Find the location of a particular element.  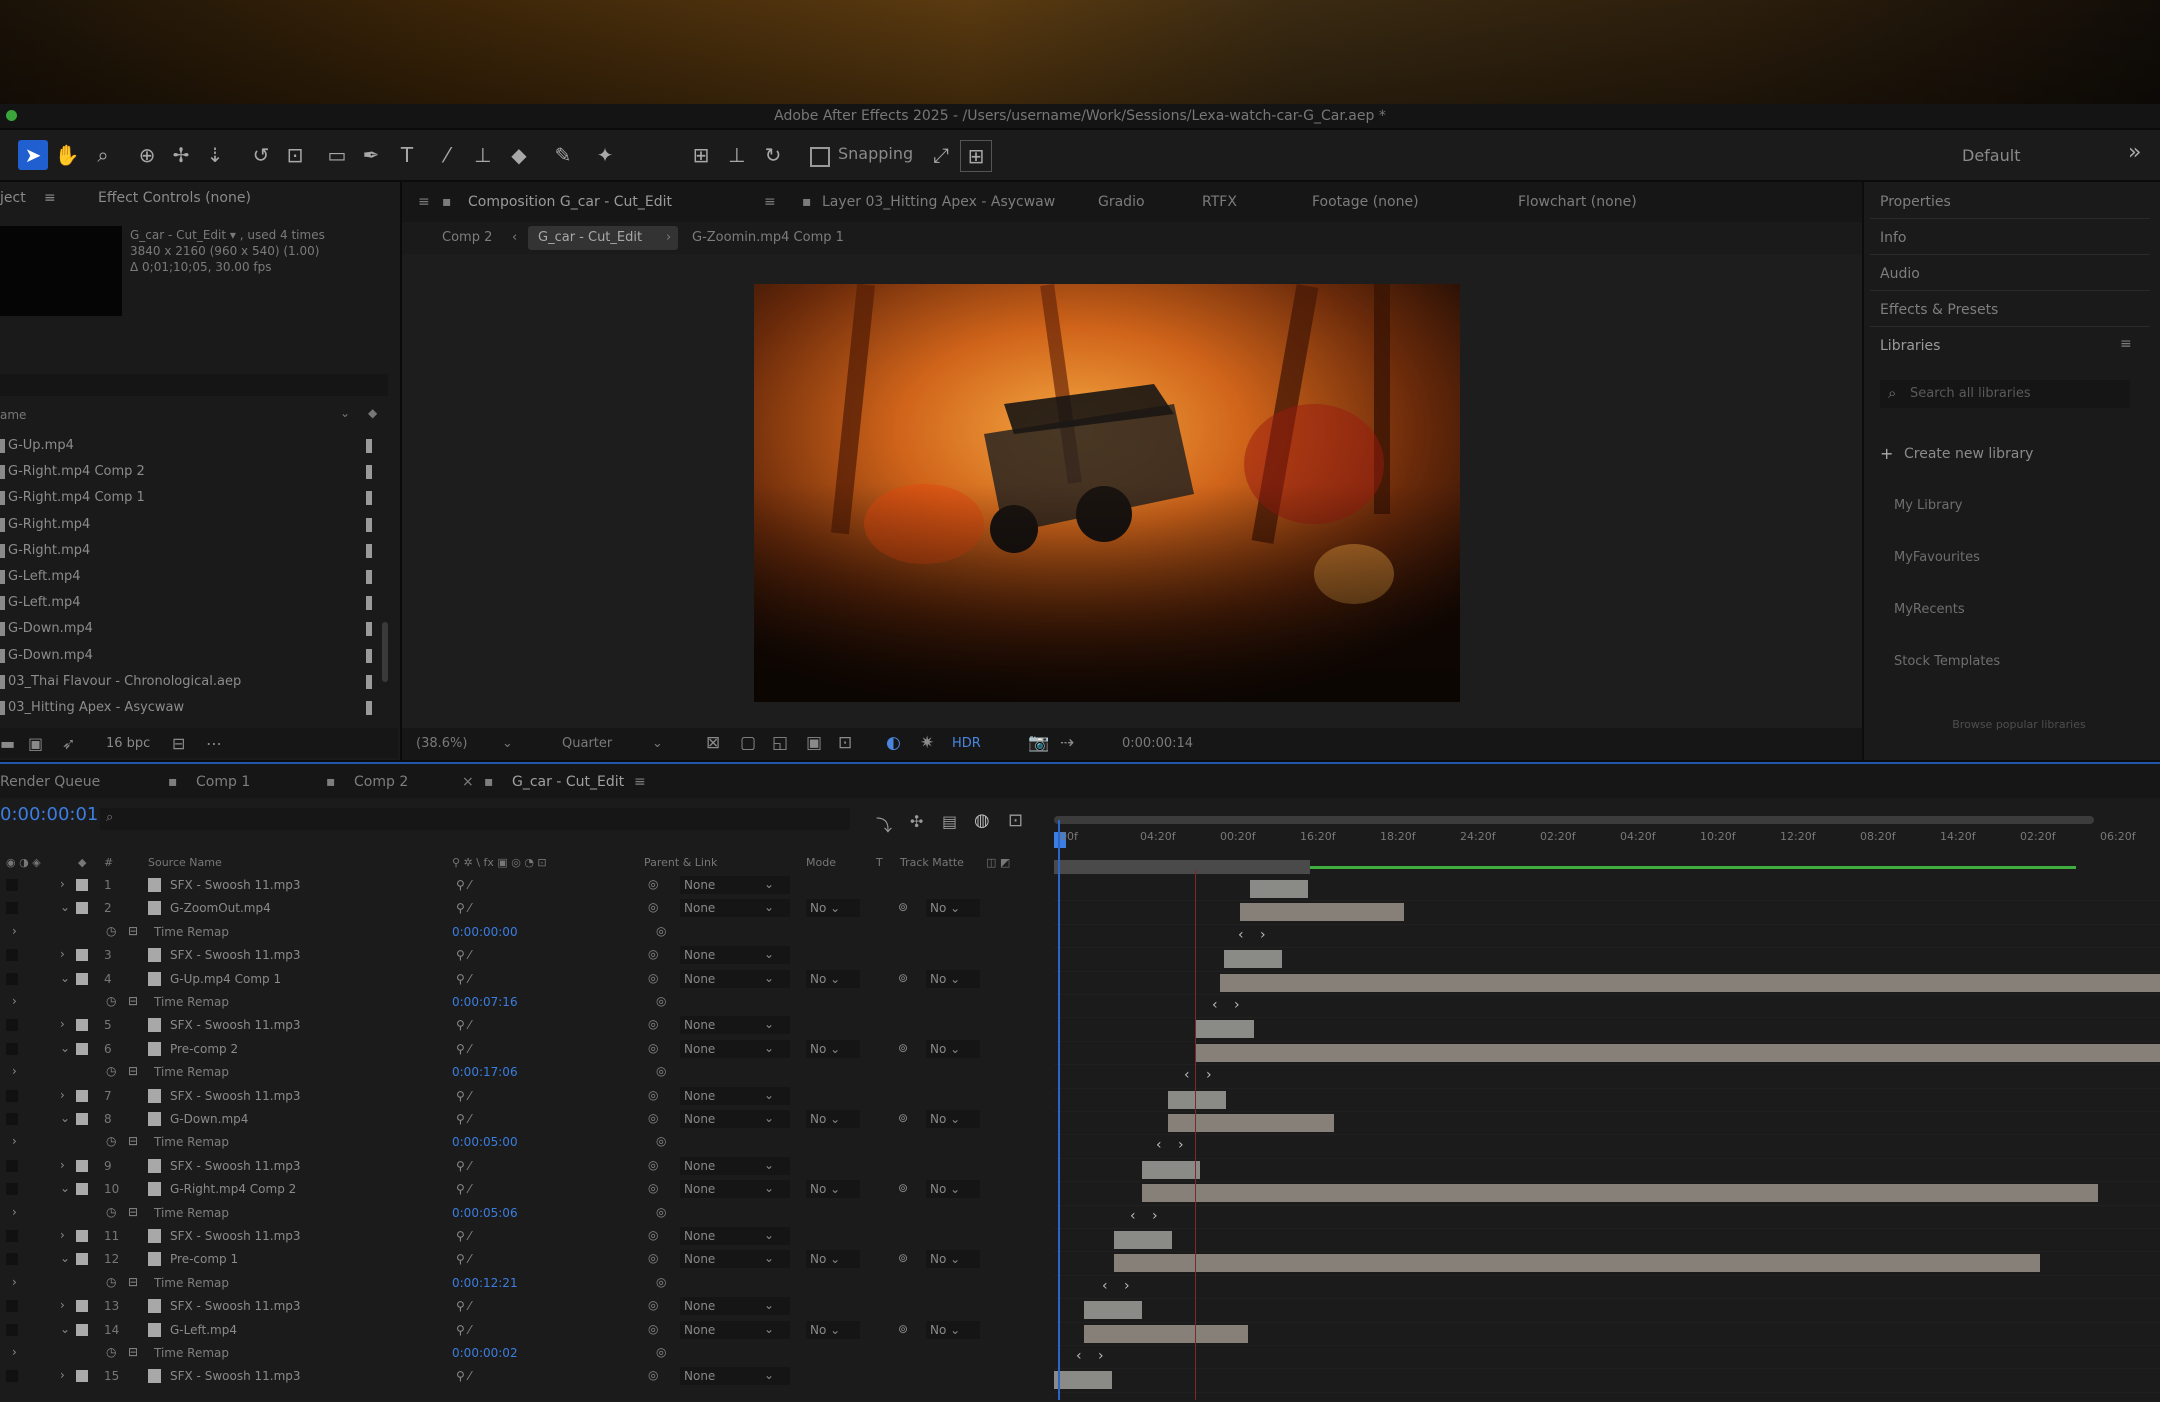

fast-previews-icon: ⊠ is located at coordinates (713, 743).